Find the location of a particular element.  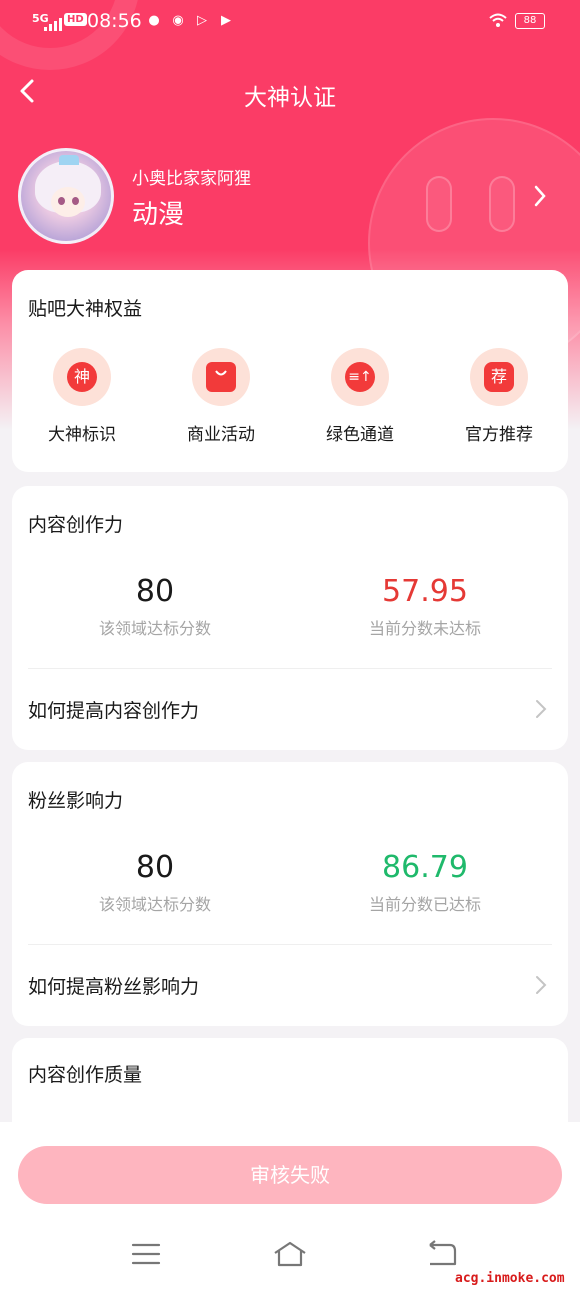

recommend-badge-icon: 荐 is located at coordinates (499, 377).